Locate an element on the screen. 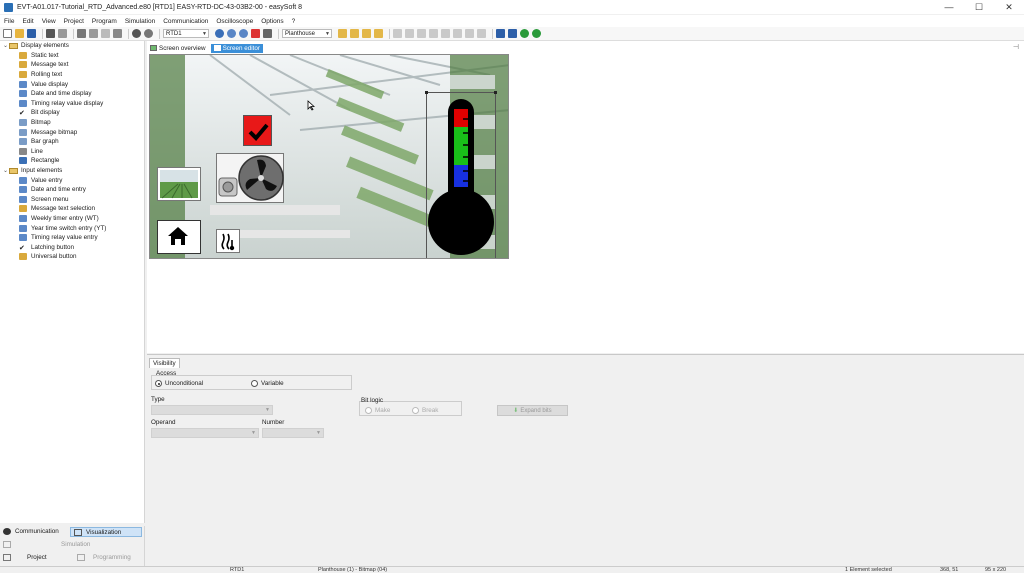 The image size is (1024, 573). tree-item: Message bitmap is located at coordinates (72, 132).